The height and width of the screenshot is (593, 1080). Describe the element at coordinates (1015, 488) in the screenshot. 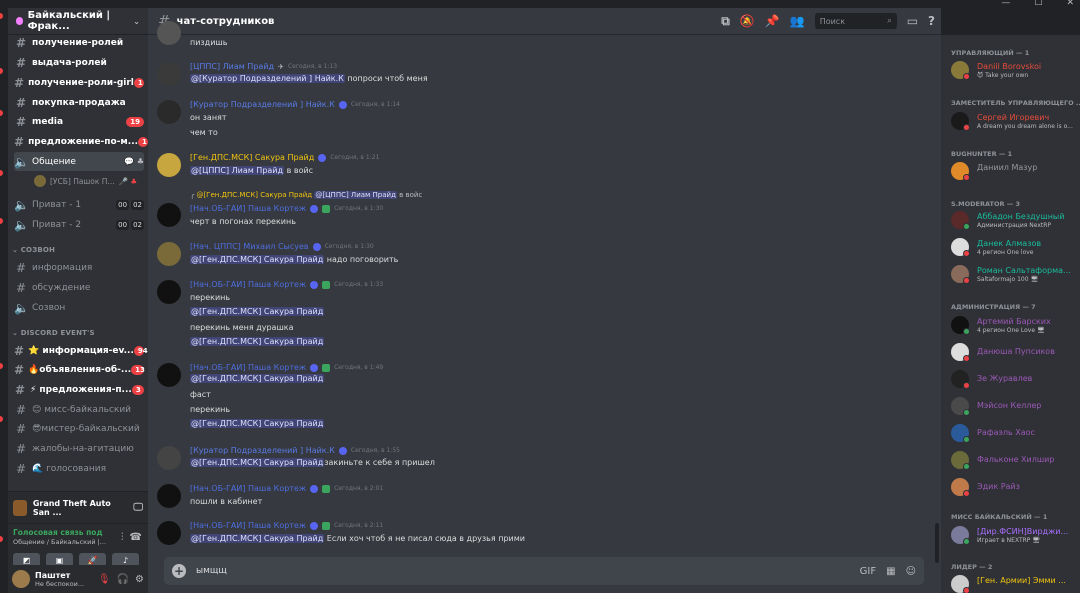

I see `member-item: Эдик Райз` at that location.